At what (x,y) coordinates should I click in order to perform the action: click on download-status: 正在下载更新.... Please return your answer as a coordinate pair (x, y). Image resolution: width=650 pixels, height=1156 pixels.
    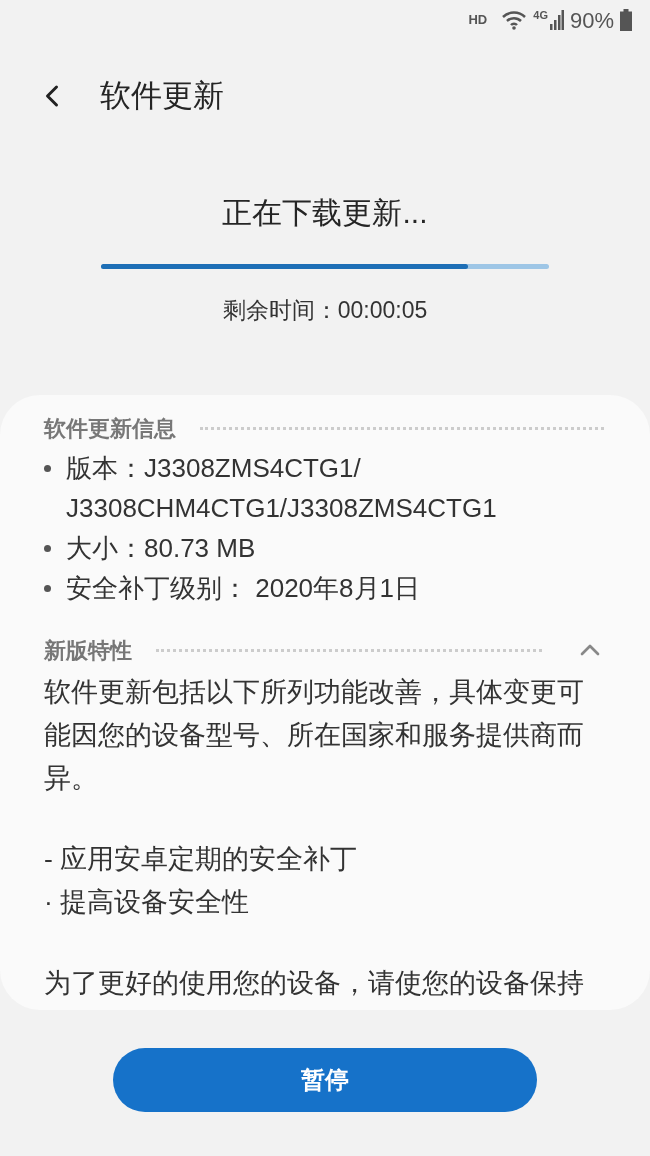
    Looking at the image, I should click on (325, 213).